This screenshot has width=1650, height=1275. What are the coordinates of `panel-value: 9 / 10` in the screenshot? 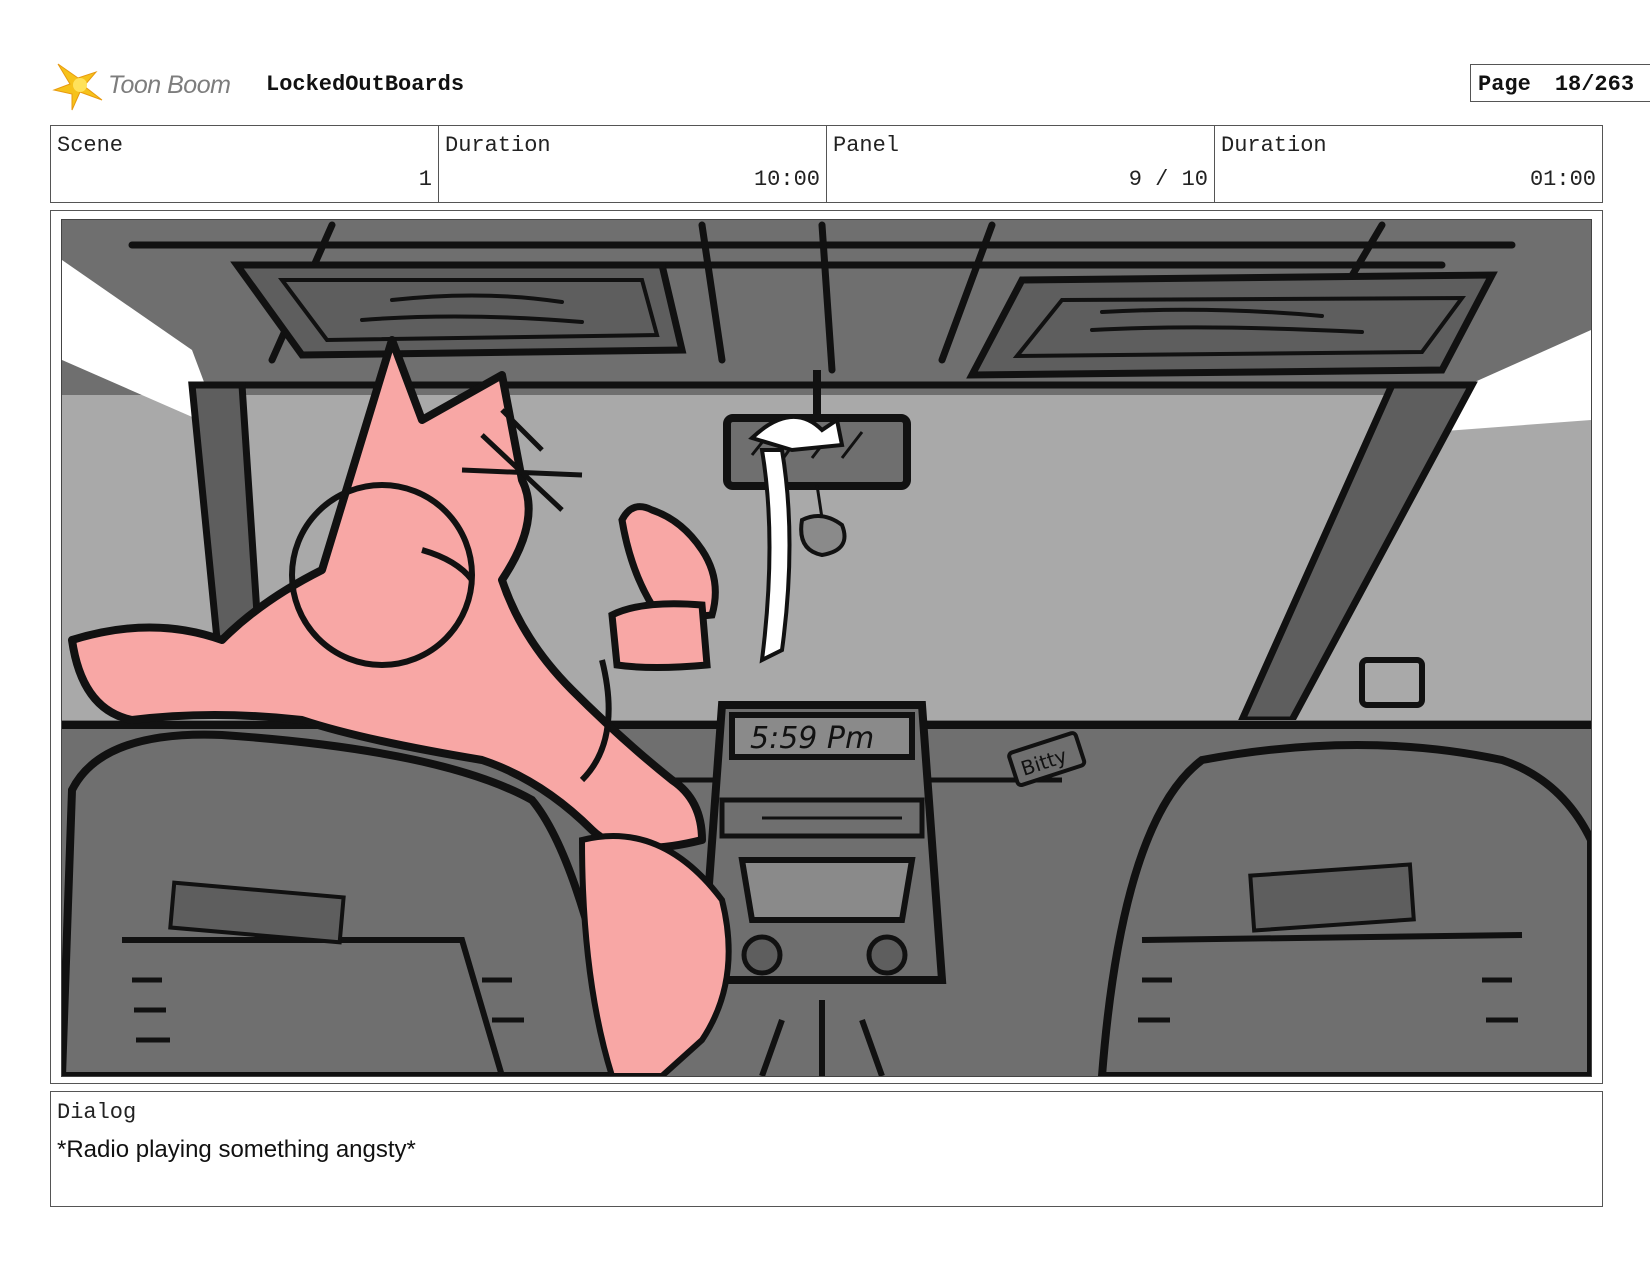 It's located at (1168, 179).